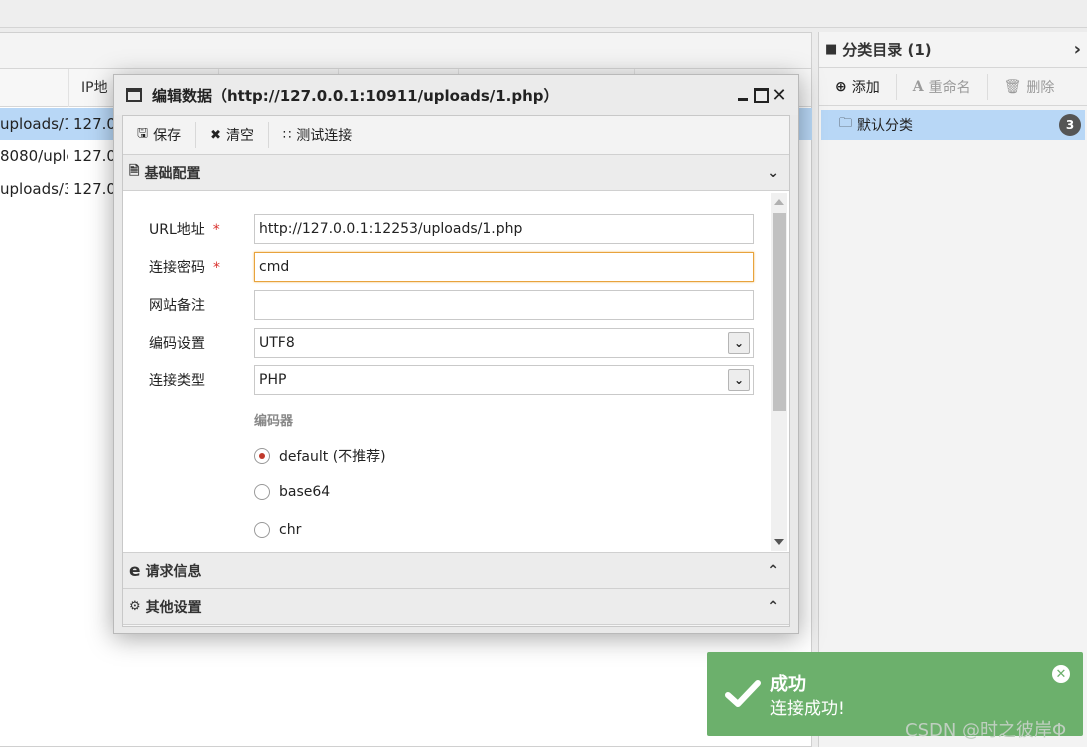 The height and width of the screenshot is (747, 1087). Describe the element at coordinates (887, 50) in the screenshot. I see `category-panel-title: 分类目录 (1)` at that location.